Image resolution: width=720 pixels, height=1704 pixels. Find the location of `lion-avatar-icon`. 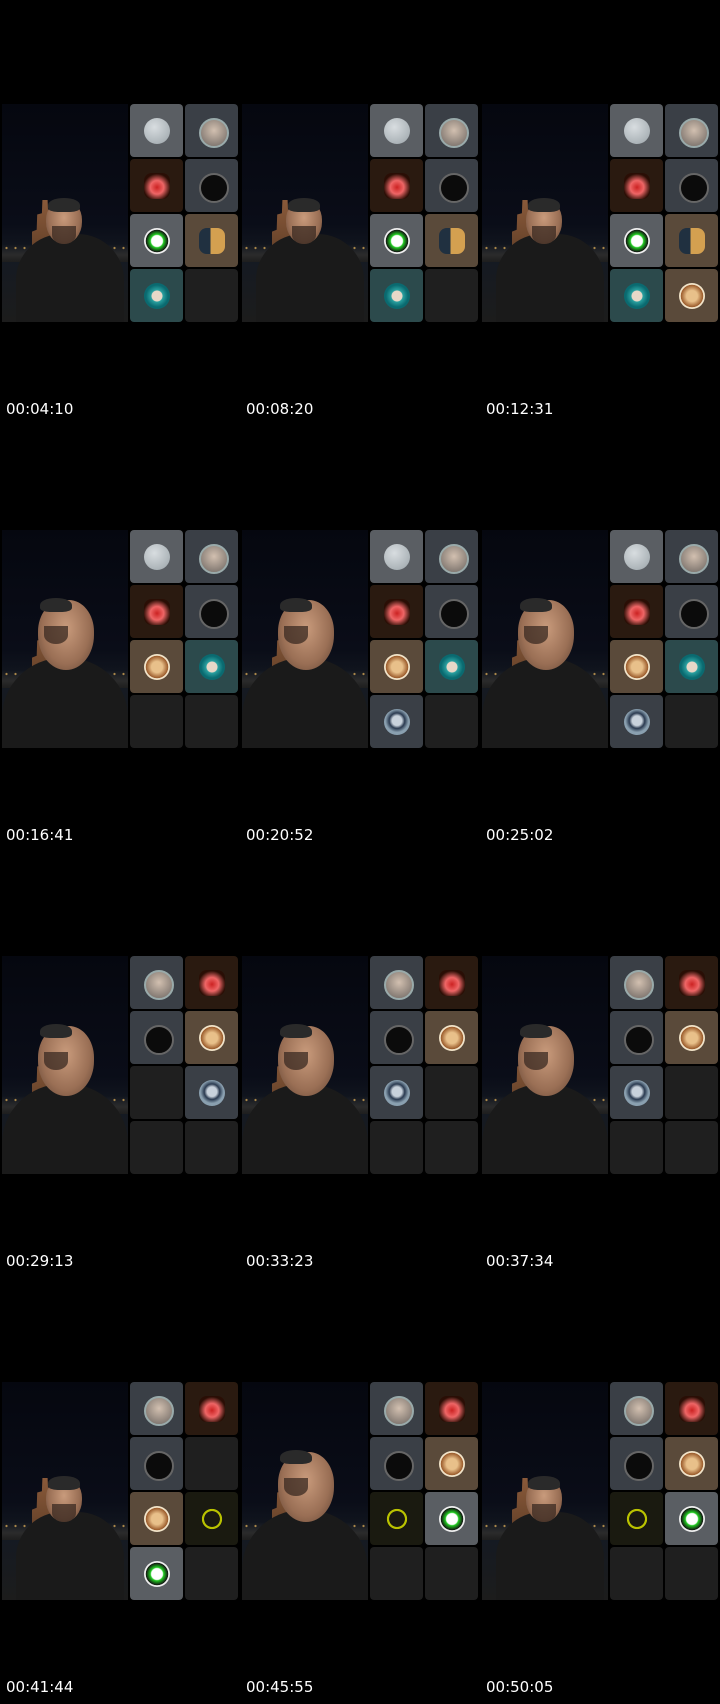

lion-avatar-icon is located at coordinates (451, 1037).